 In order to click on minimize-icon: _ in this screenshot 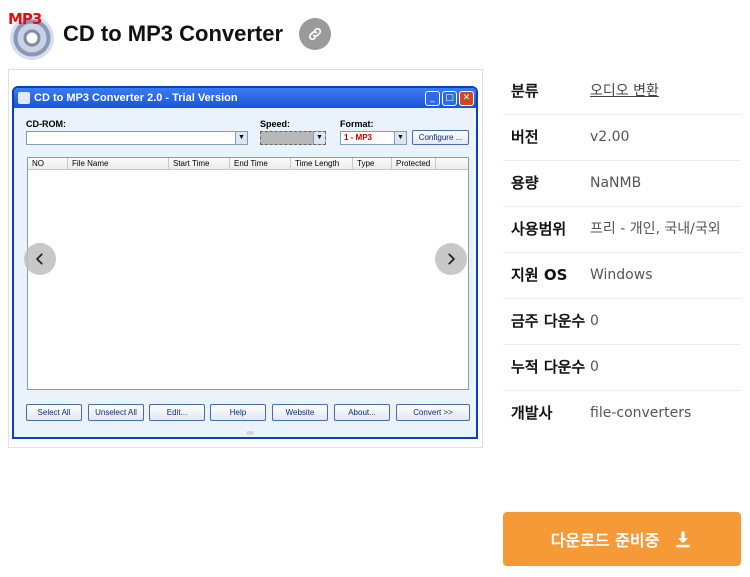, I will do `click(432, 98)`.